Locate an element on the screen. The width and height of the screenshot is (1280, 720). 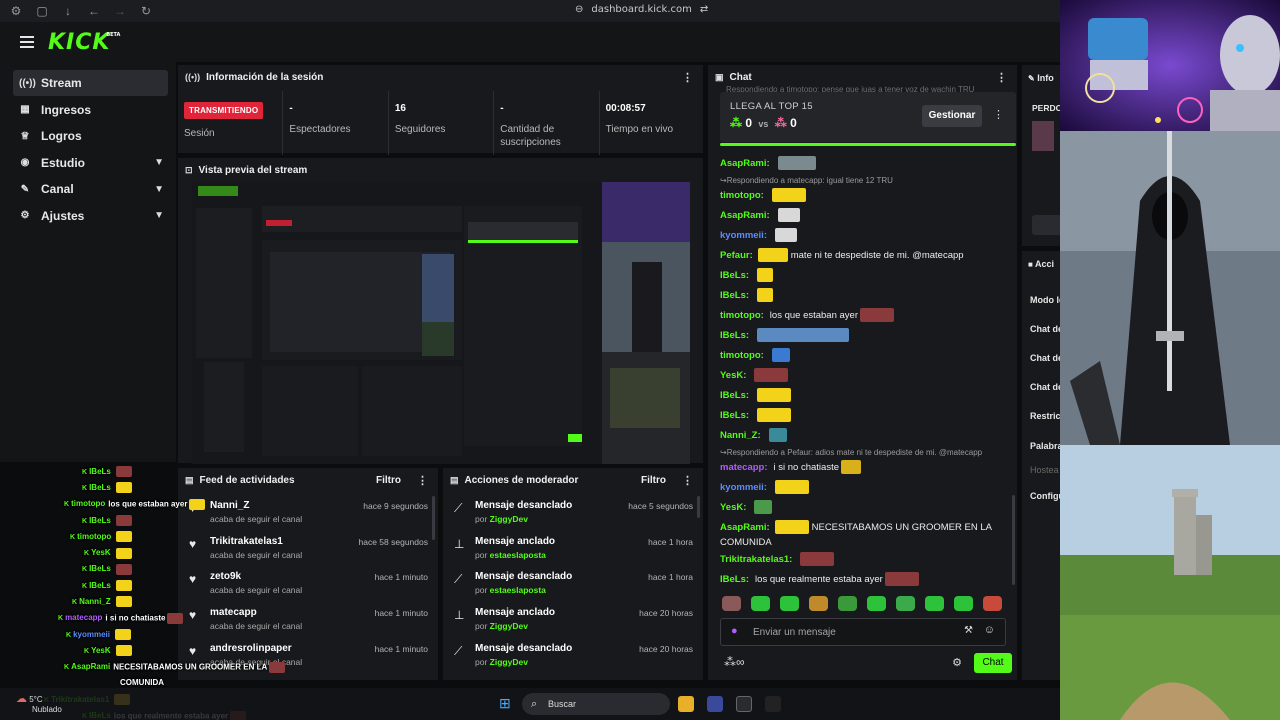
obs-icon is located at coordinates (744, 704).